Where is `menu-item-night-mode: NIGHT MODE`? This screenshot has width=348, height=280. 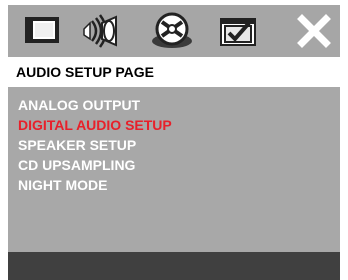
menu-item-night-mode: NIGHT MODE is located at coordinates (62, 185).